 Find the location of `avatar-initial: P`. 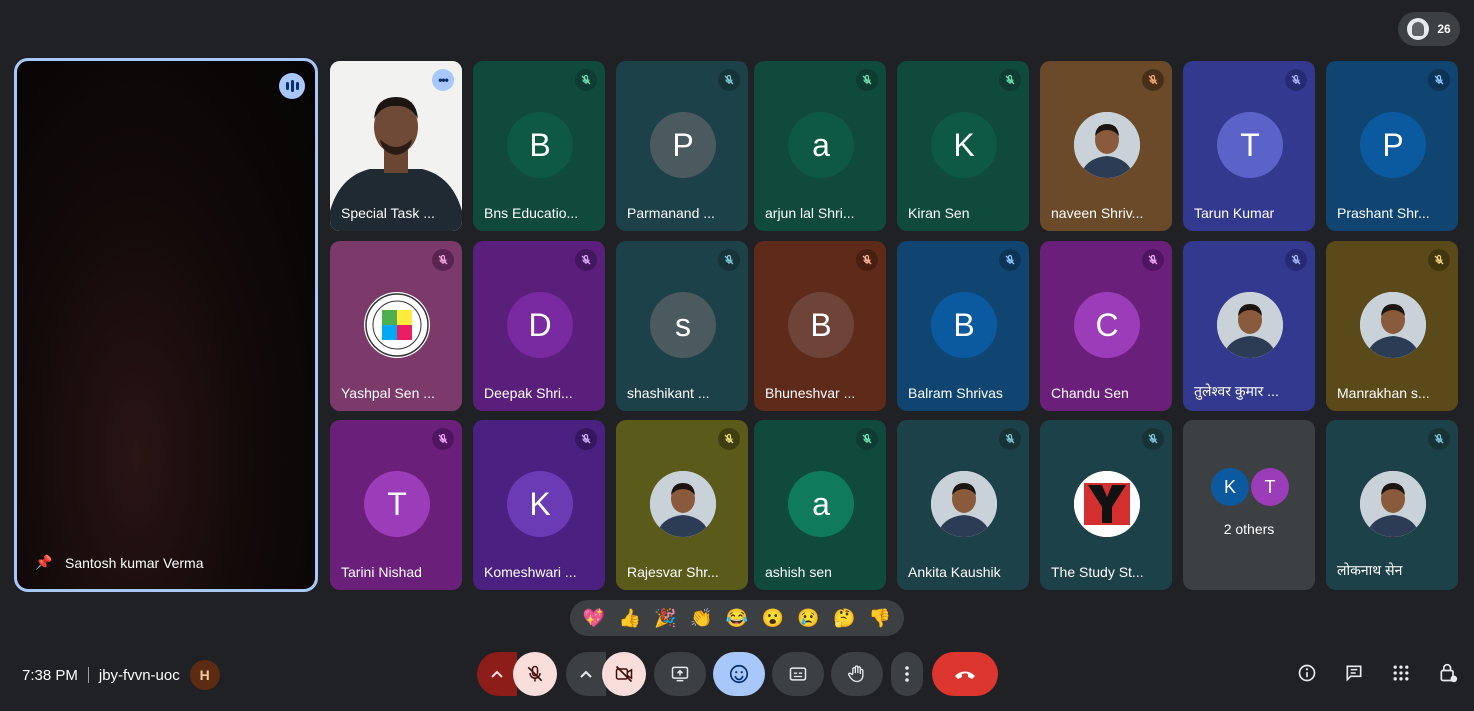

avatar-initial: P is located at coordinates (1393, 145).